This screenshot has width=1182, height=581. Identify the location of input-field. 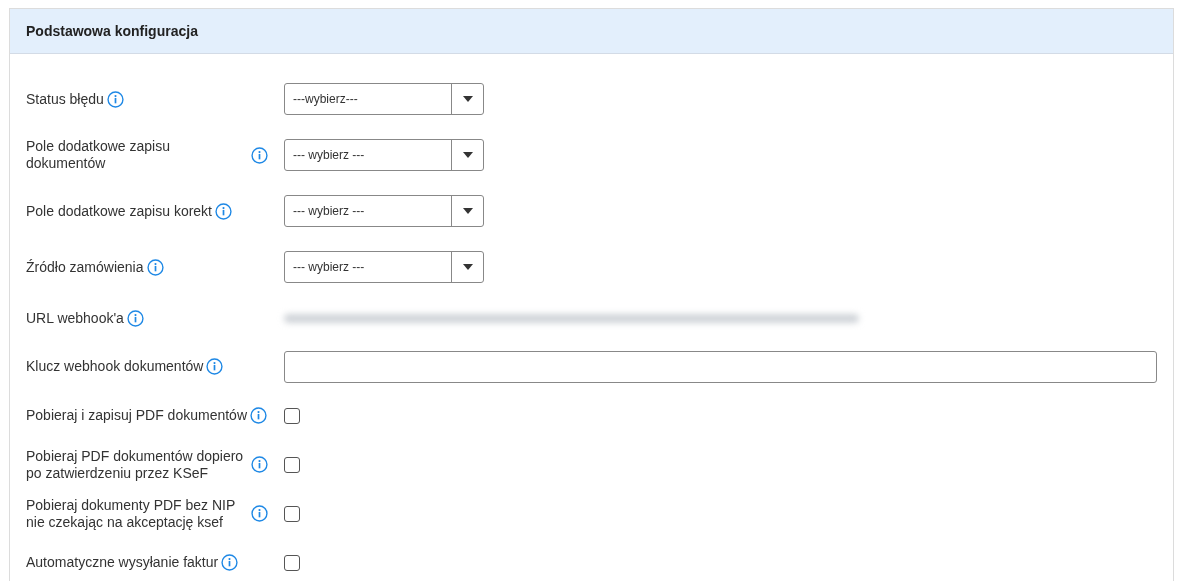
(720, 366).